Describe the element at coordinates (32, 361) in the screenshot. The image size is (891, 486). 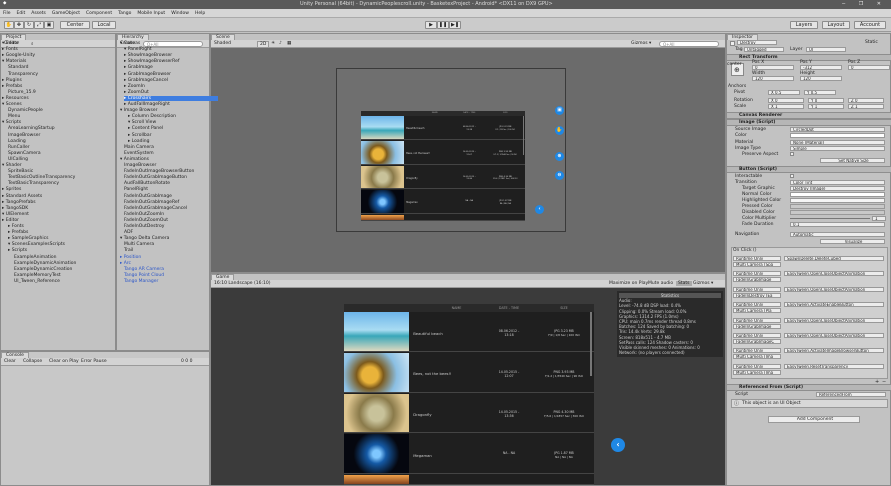
I see `console-collapse-button: Collapse` at that location.